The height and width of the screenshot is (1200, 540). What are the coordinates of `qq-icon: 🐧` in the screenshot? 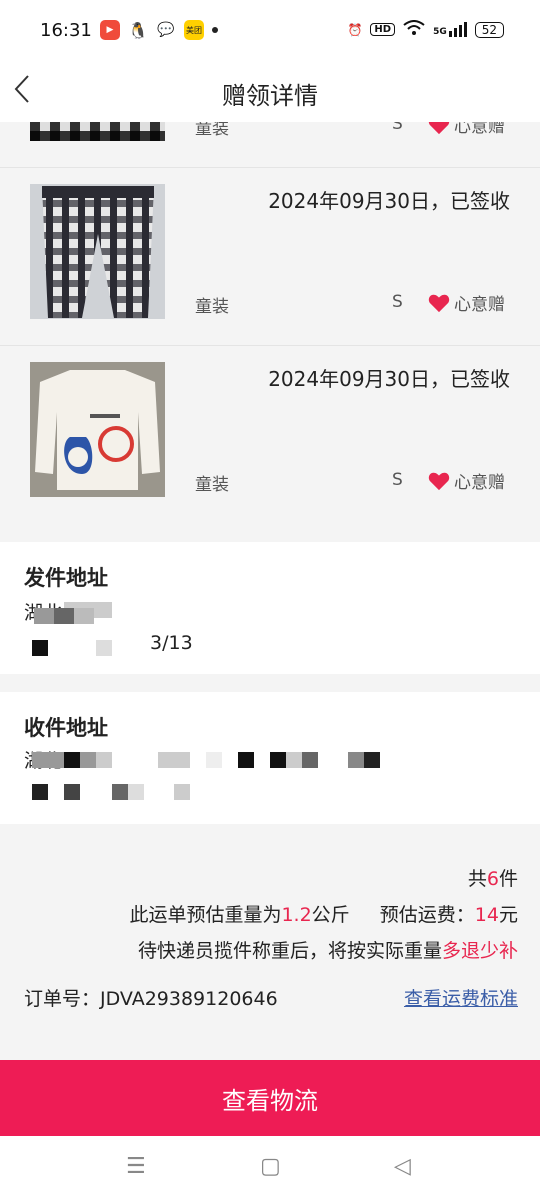 It's located at (138, 30).